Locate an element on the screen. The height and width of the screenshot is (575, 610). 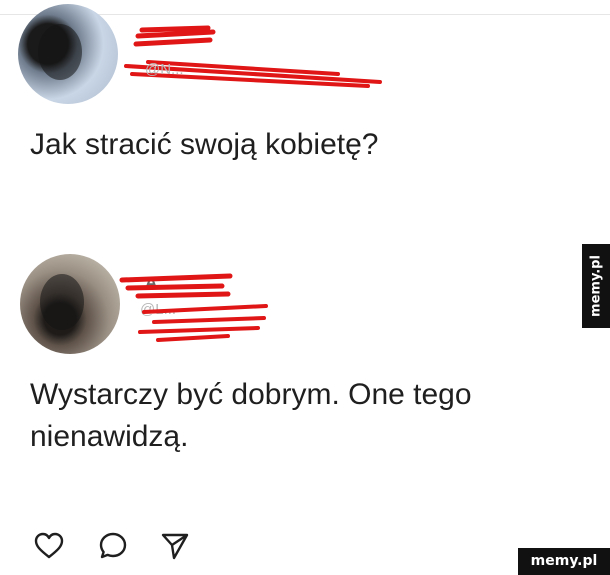
watermark-text: memy.pl is located at coordinates (596, 286).